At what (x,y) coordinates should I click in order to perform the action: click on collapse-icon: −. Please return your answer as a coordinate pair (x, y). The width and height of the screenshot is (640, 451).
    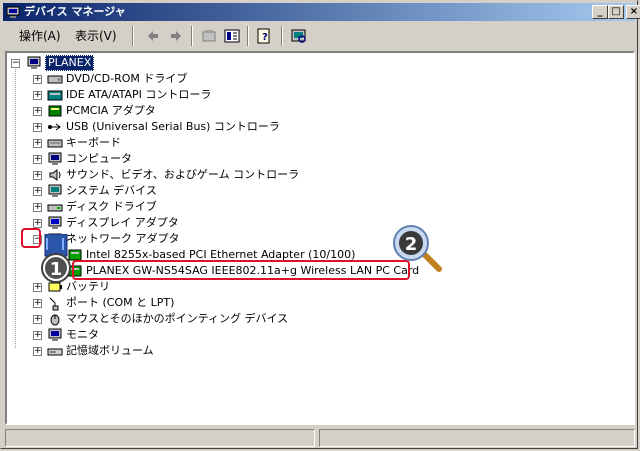
    Looking at the image, I should click on (15, 63).